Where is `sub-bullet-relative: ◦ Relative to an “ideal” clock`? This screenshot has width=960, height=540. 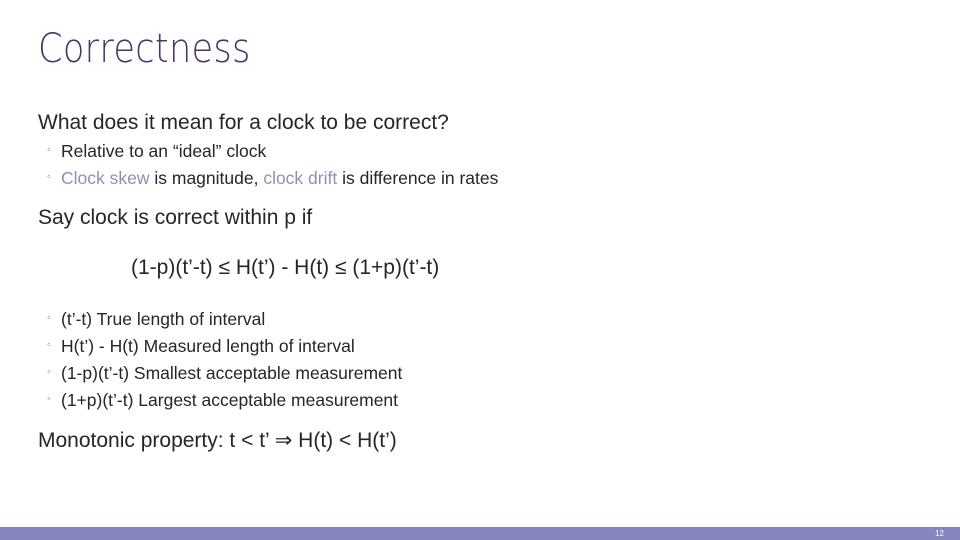 sub-bullet-relative: ◦ Relative to an “ideal” clock is located at coordinates (156, 151).